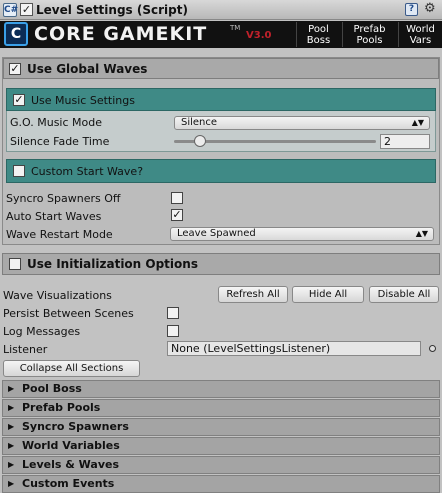 This screenshot has height=493, width=442. Describe the element at coordinates (16, 34) in the screenshot. I see `core-gamekit-logo-icon: C` at that location.